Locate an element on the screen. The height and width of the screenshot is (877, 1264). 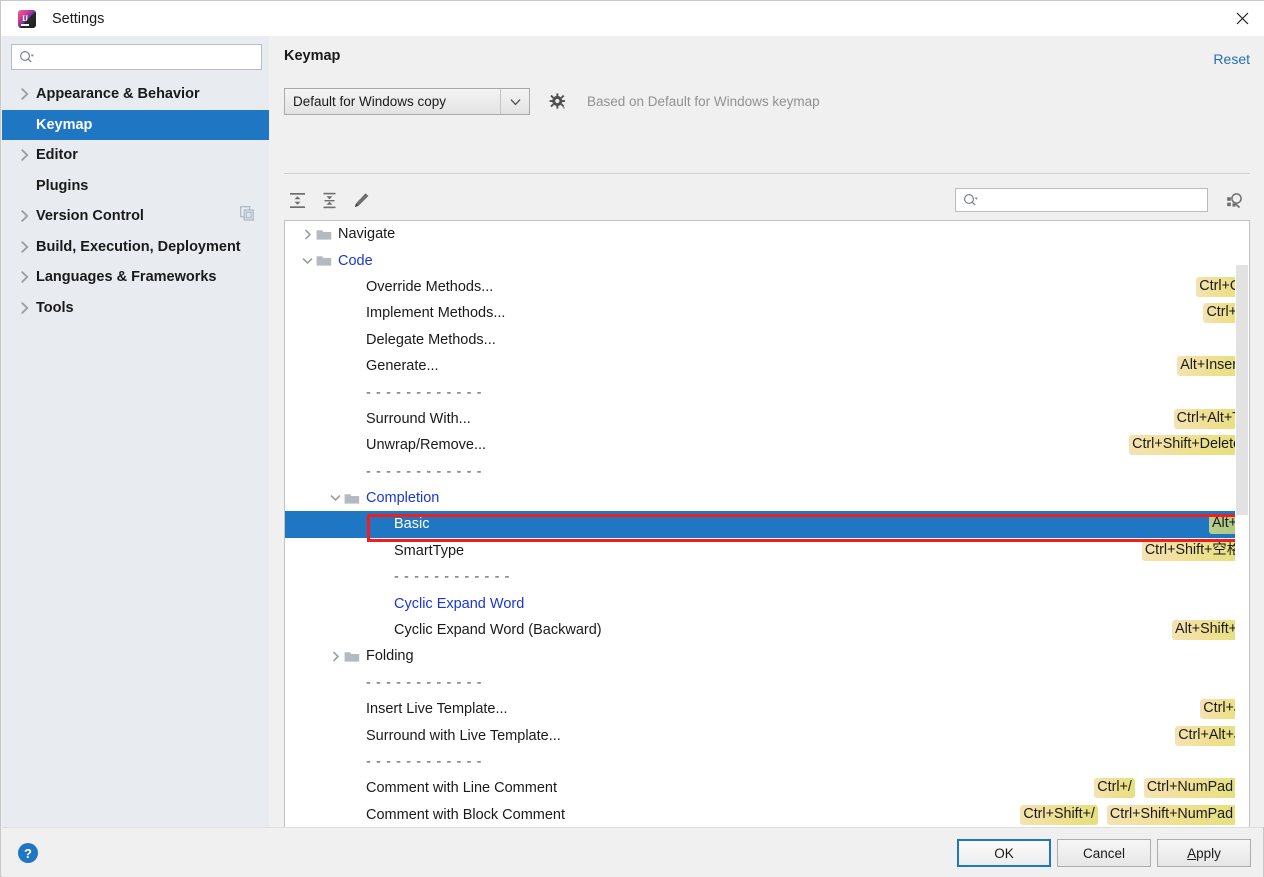
tree-action-row: Surround with Live Template... Ctrl+Alt+J is located at coordinates (767, 735).